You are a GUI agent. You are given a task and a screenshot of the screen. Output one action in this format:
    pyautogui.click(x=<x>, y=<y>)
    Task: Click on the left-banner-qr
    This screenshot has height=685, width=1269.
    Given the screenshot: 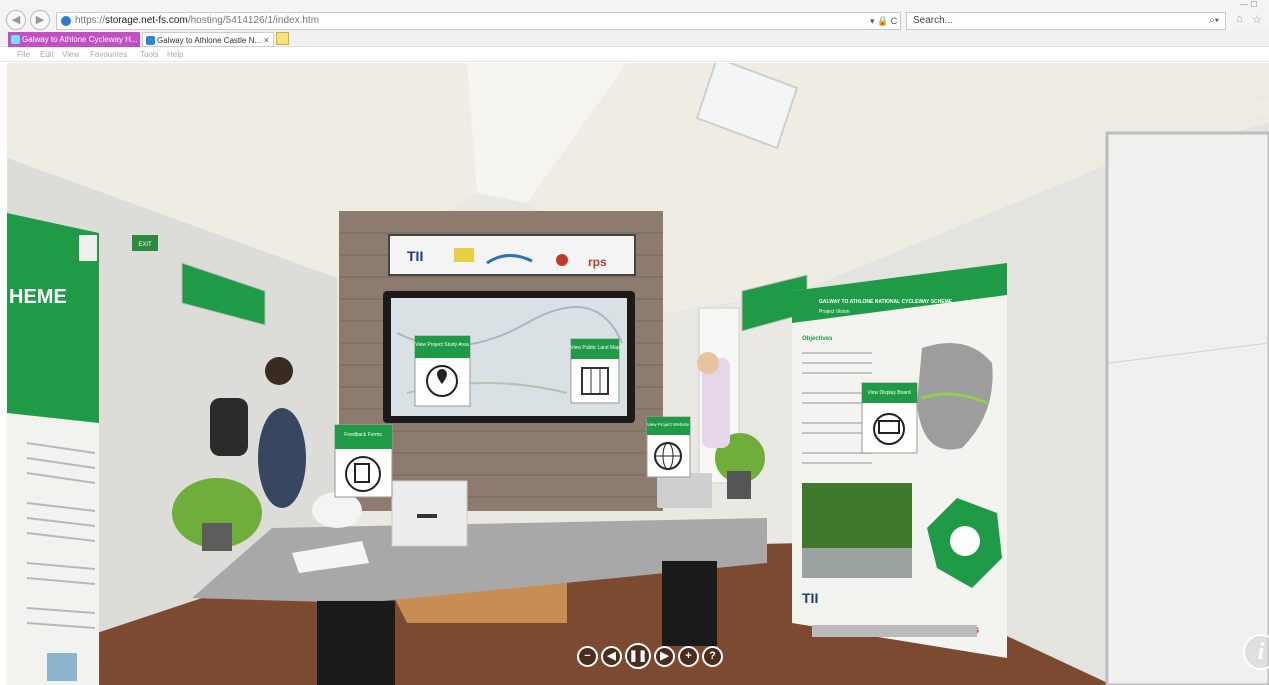 What is the action you would take?
    pyautogui.click(x=62, y=667)
    